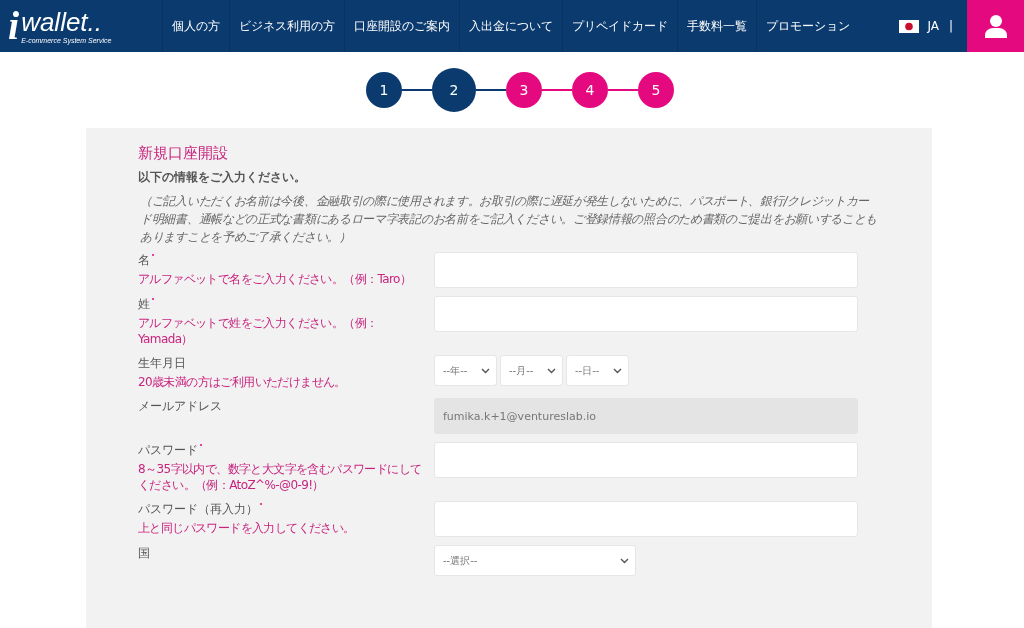 This screenshot has width=1024, height=628. What do you see at coordinates (247, 528) in the screenshot?
I see `field-hint: 上と同じパスワードを入力してください。` at bounding box center [247, 528].